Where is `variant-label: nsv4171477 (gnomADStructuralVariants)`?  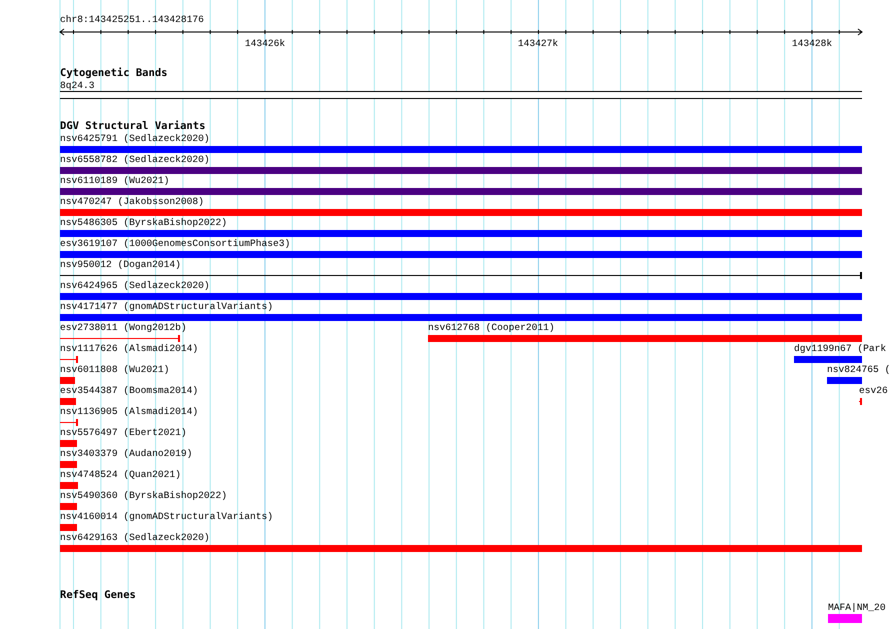
variant-label: nsv4171477 (gnomADStructuralVariants) is located at coordinates (167, 307).